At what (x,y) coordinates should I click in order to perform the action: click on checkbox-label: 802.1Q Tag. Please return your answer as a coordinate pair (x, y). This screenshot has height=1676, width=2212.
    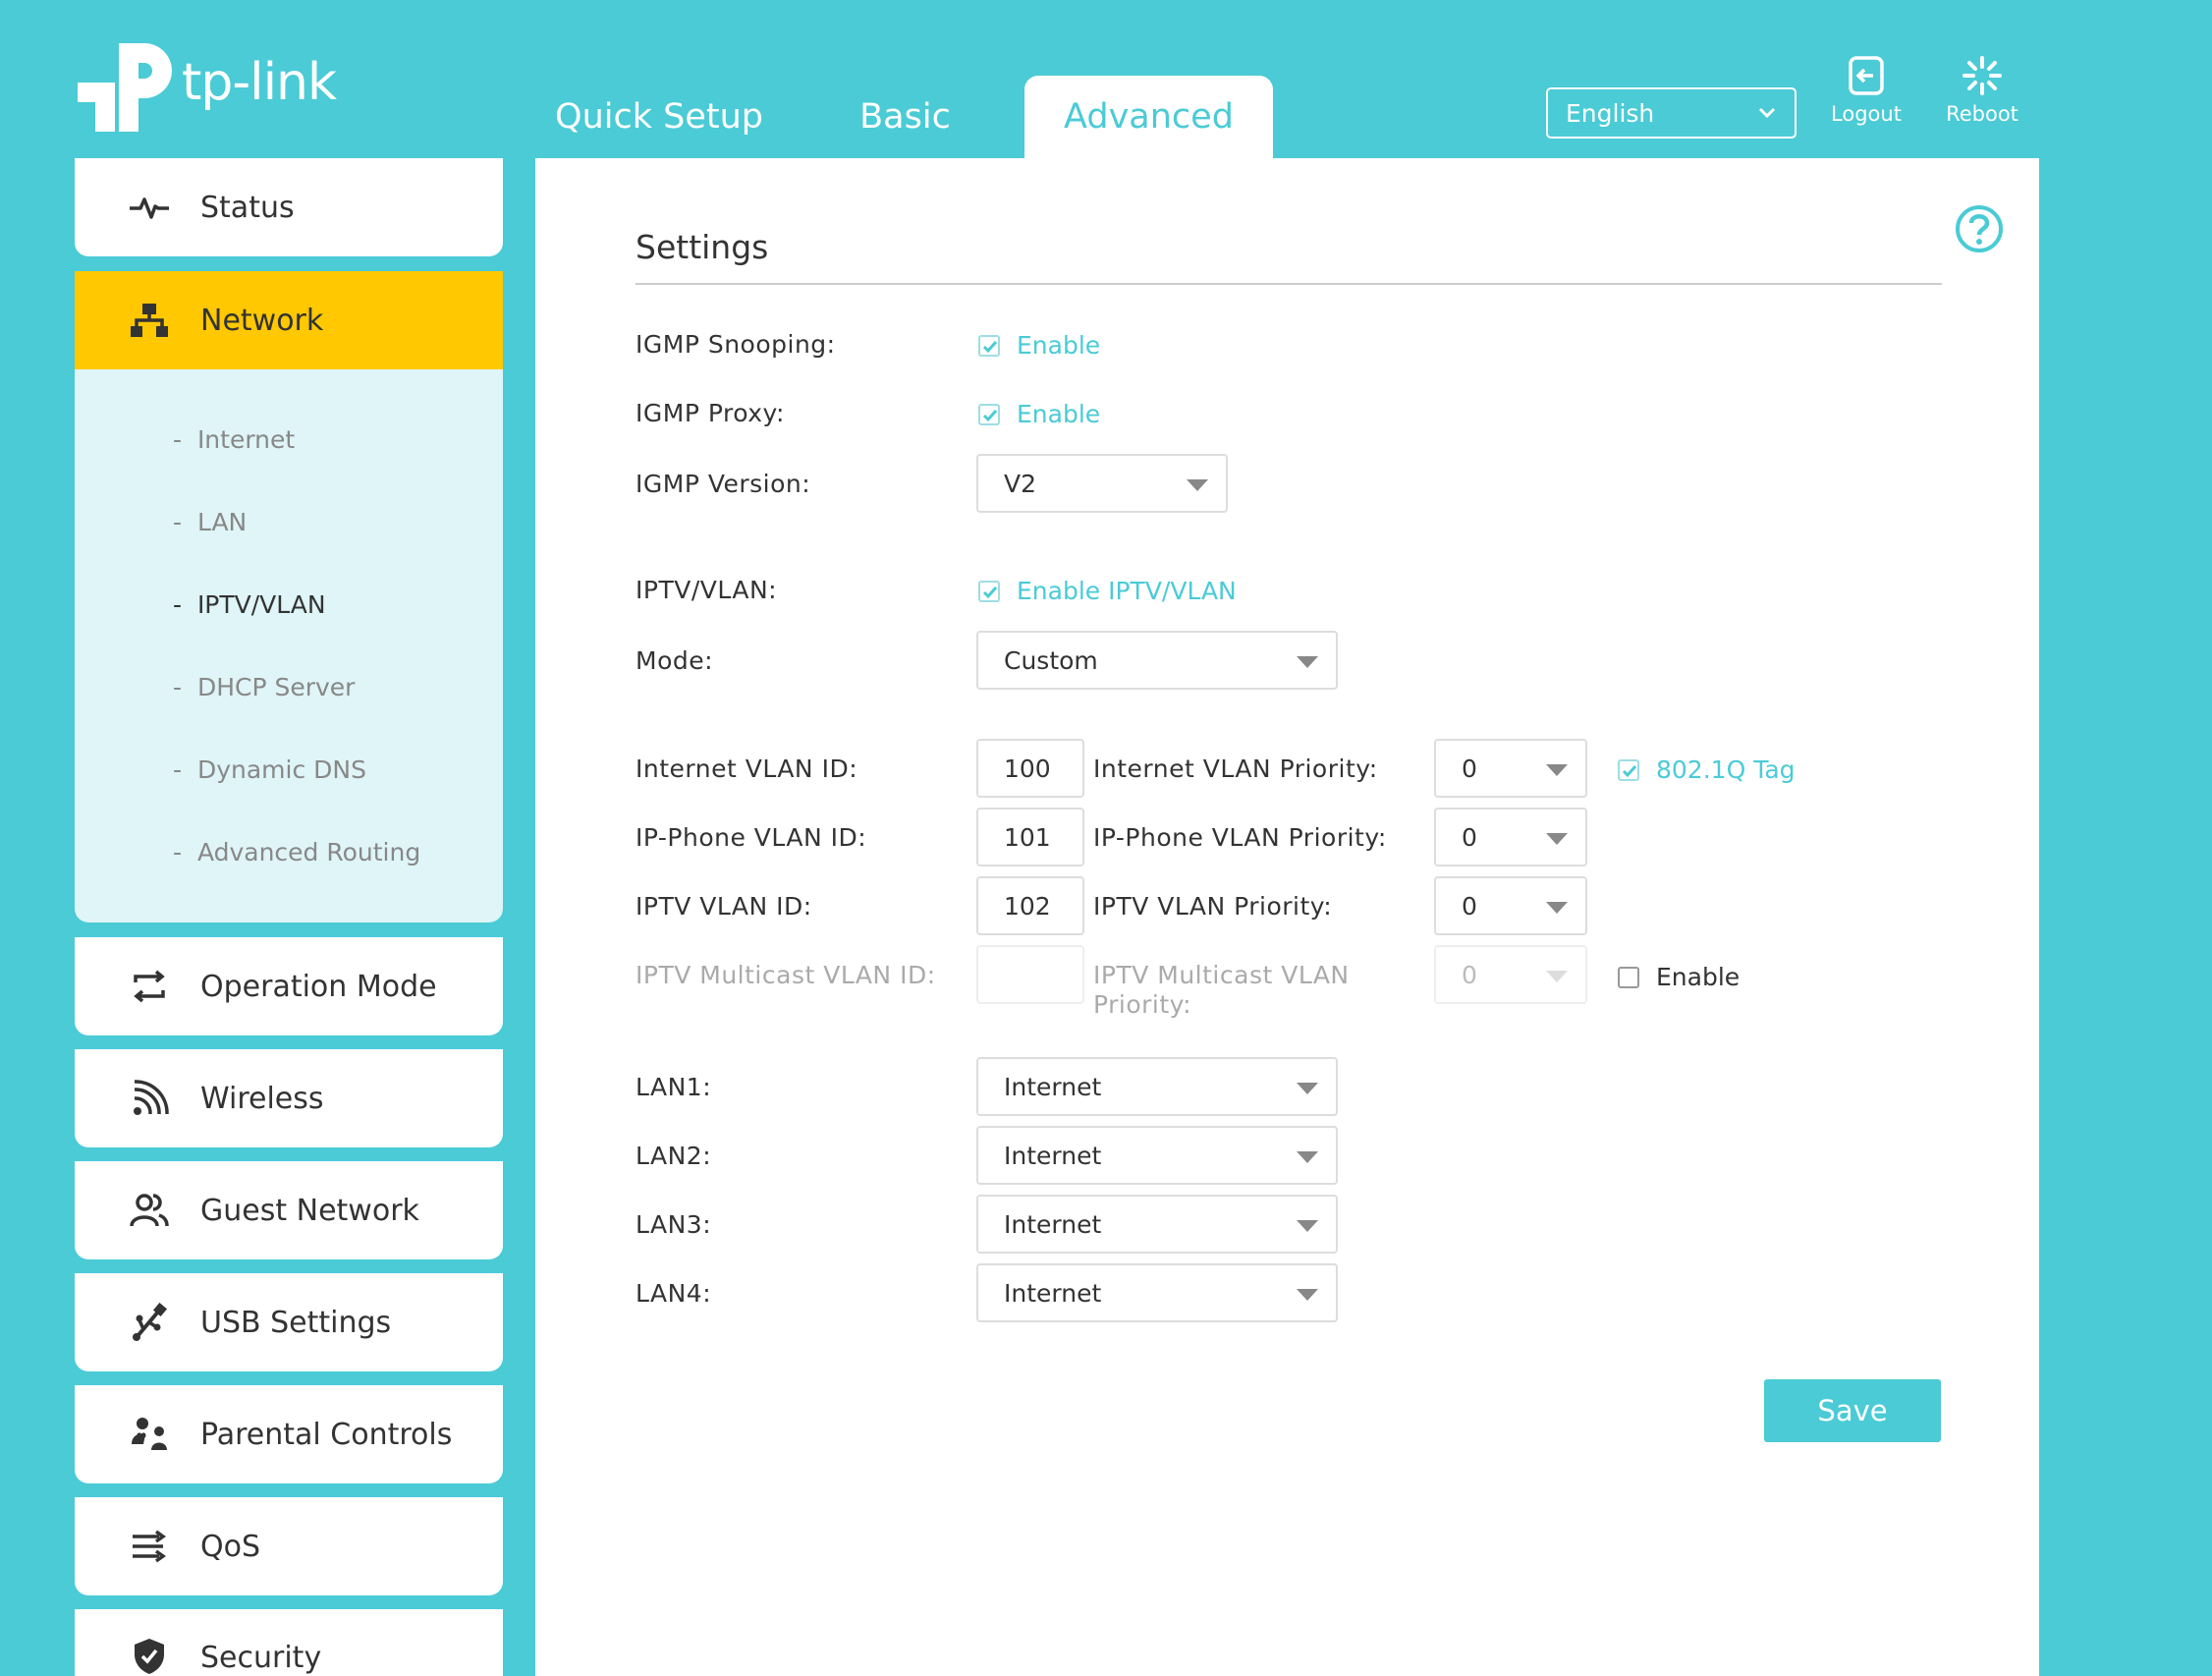
    Looking at the image, I should click on (1726, 769).